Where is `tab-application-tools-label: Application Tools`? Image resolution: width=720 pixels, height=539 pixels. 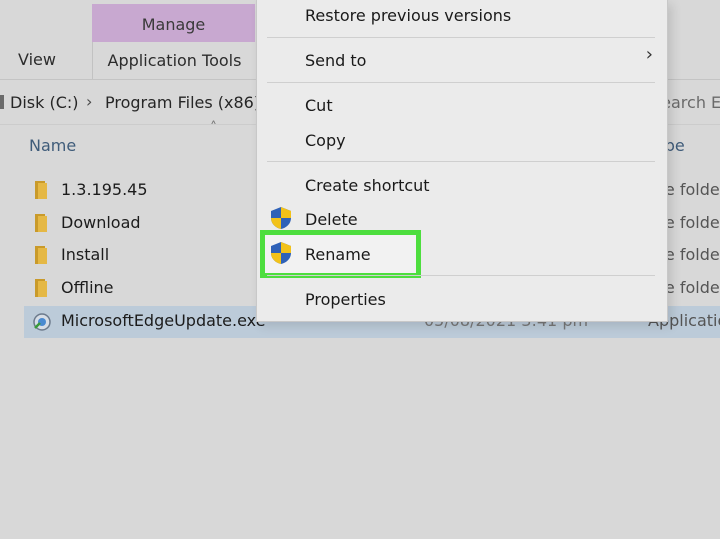 tab-application-tools-label: Application Tools is located at coordinates (174, 60).